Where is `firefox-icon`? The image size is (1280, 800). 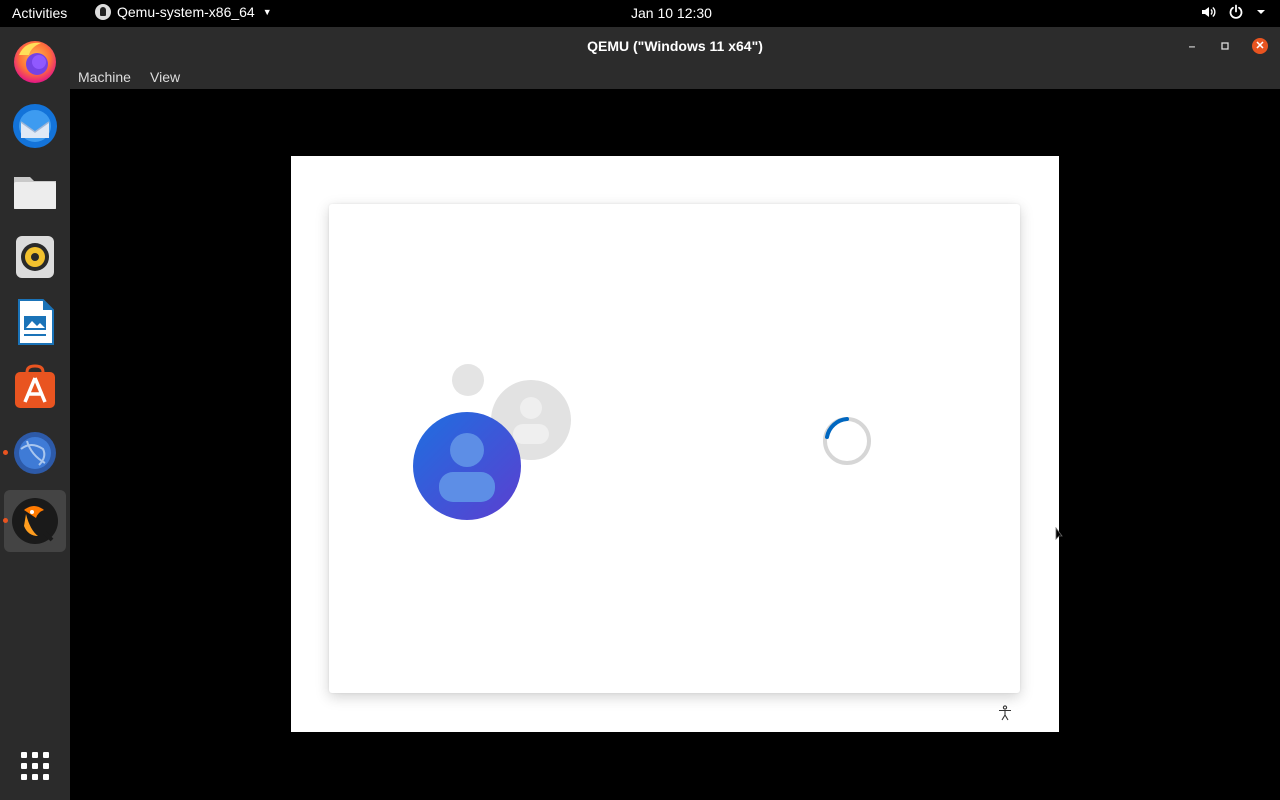 firefox-icon is located at coordinates (35, 62).